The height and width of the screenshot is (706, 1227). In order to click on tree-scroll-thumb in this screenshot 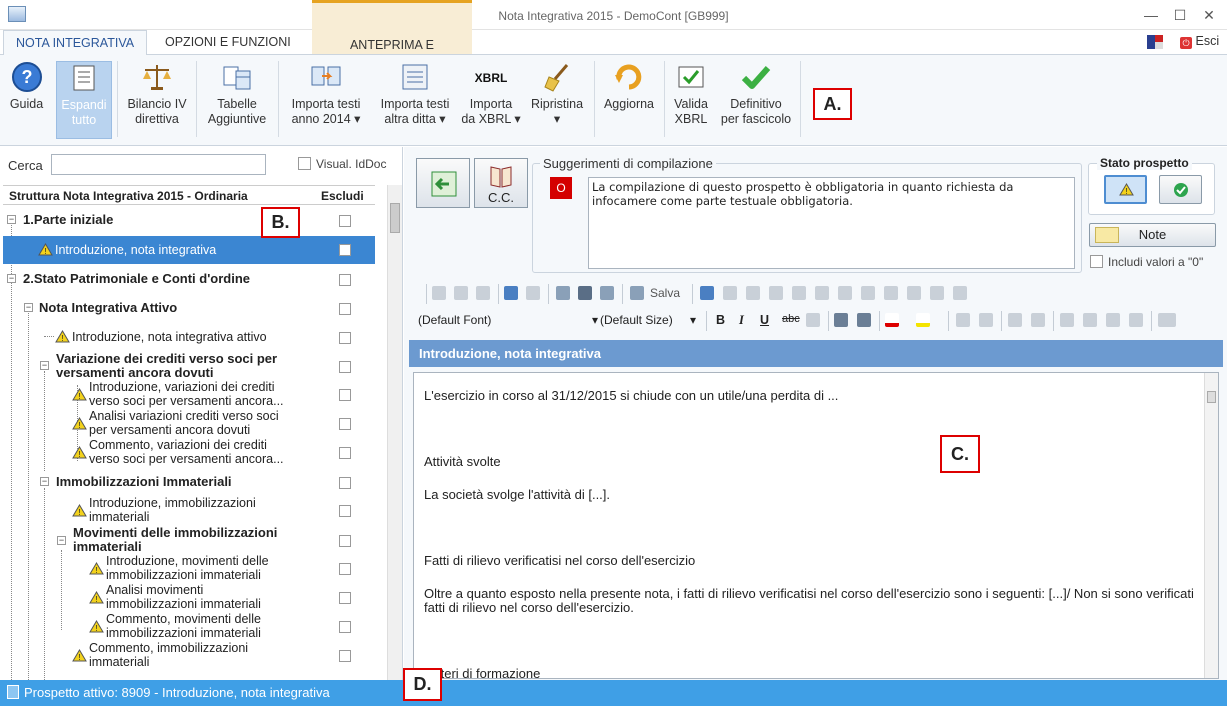, I will do `click(395, 218)`.